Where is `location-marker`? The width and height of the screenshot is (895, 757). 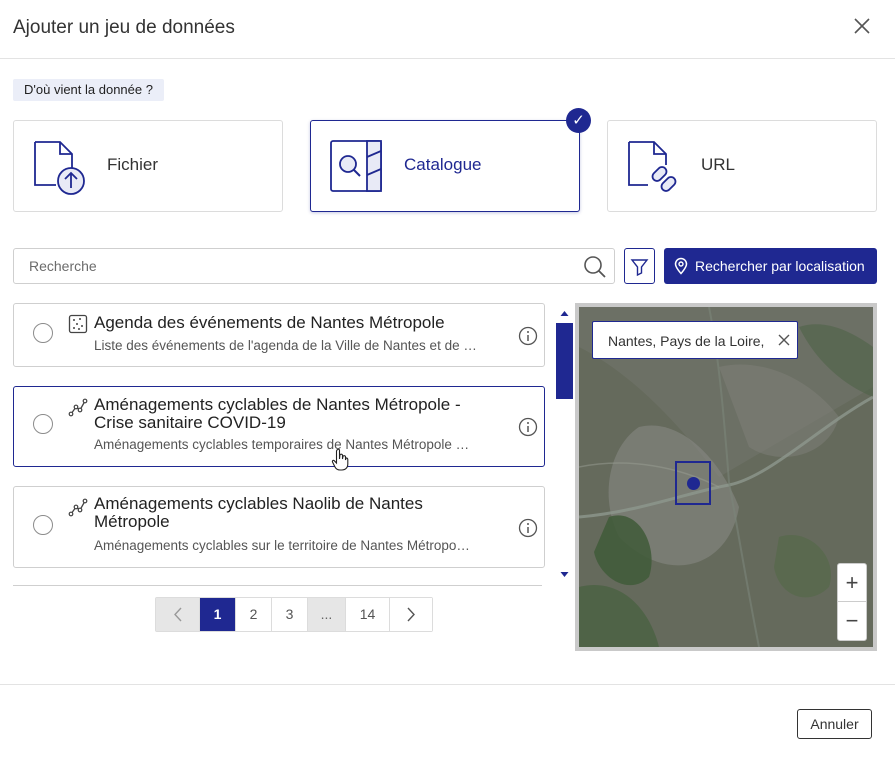
location-marker is located at coordinates (693, 483).